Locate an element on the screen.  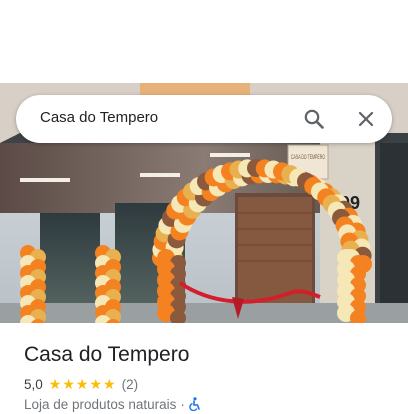
search-input: Casa do Tempero is located at coordinates (99, 117).